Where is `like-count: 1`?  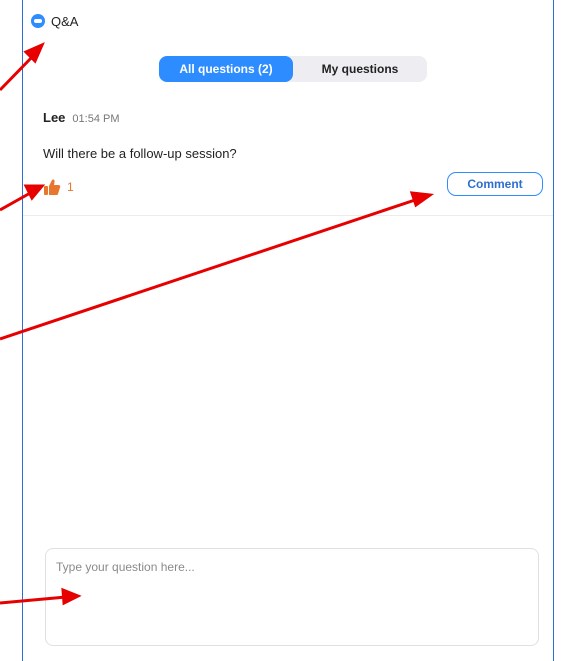
like-count: 1 is located at coordinates (70, 187).